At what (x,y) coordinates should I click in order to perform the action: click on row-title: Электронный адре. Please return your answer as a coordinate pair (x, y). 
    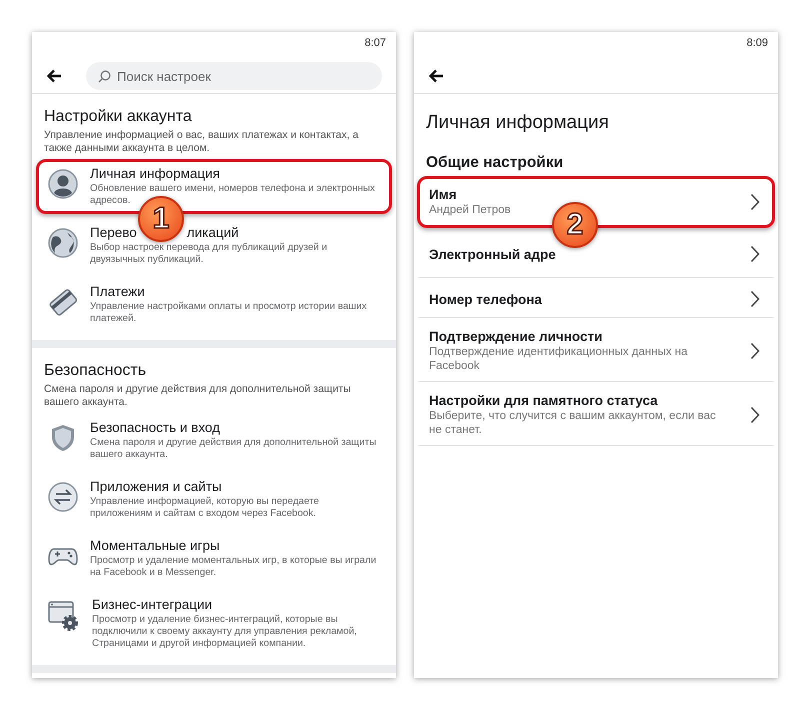
    Looking at the image, I should click on (492, 254).